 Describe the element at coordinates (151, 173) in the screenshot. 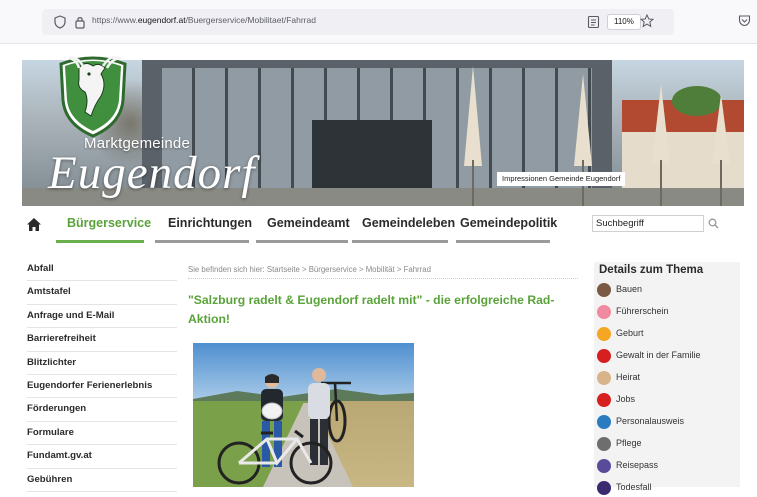

I see `brand-title: Eugendorf` at that location.